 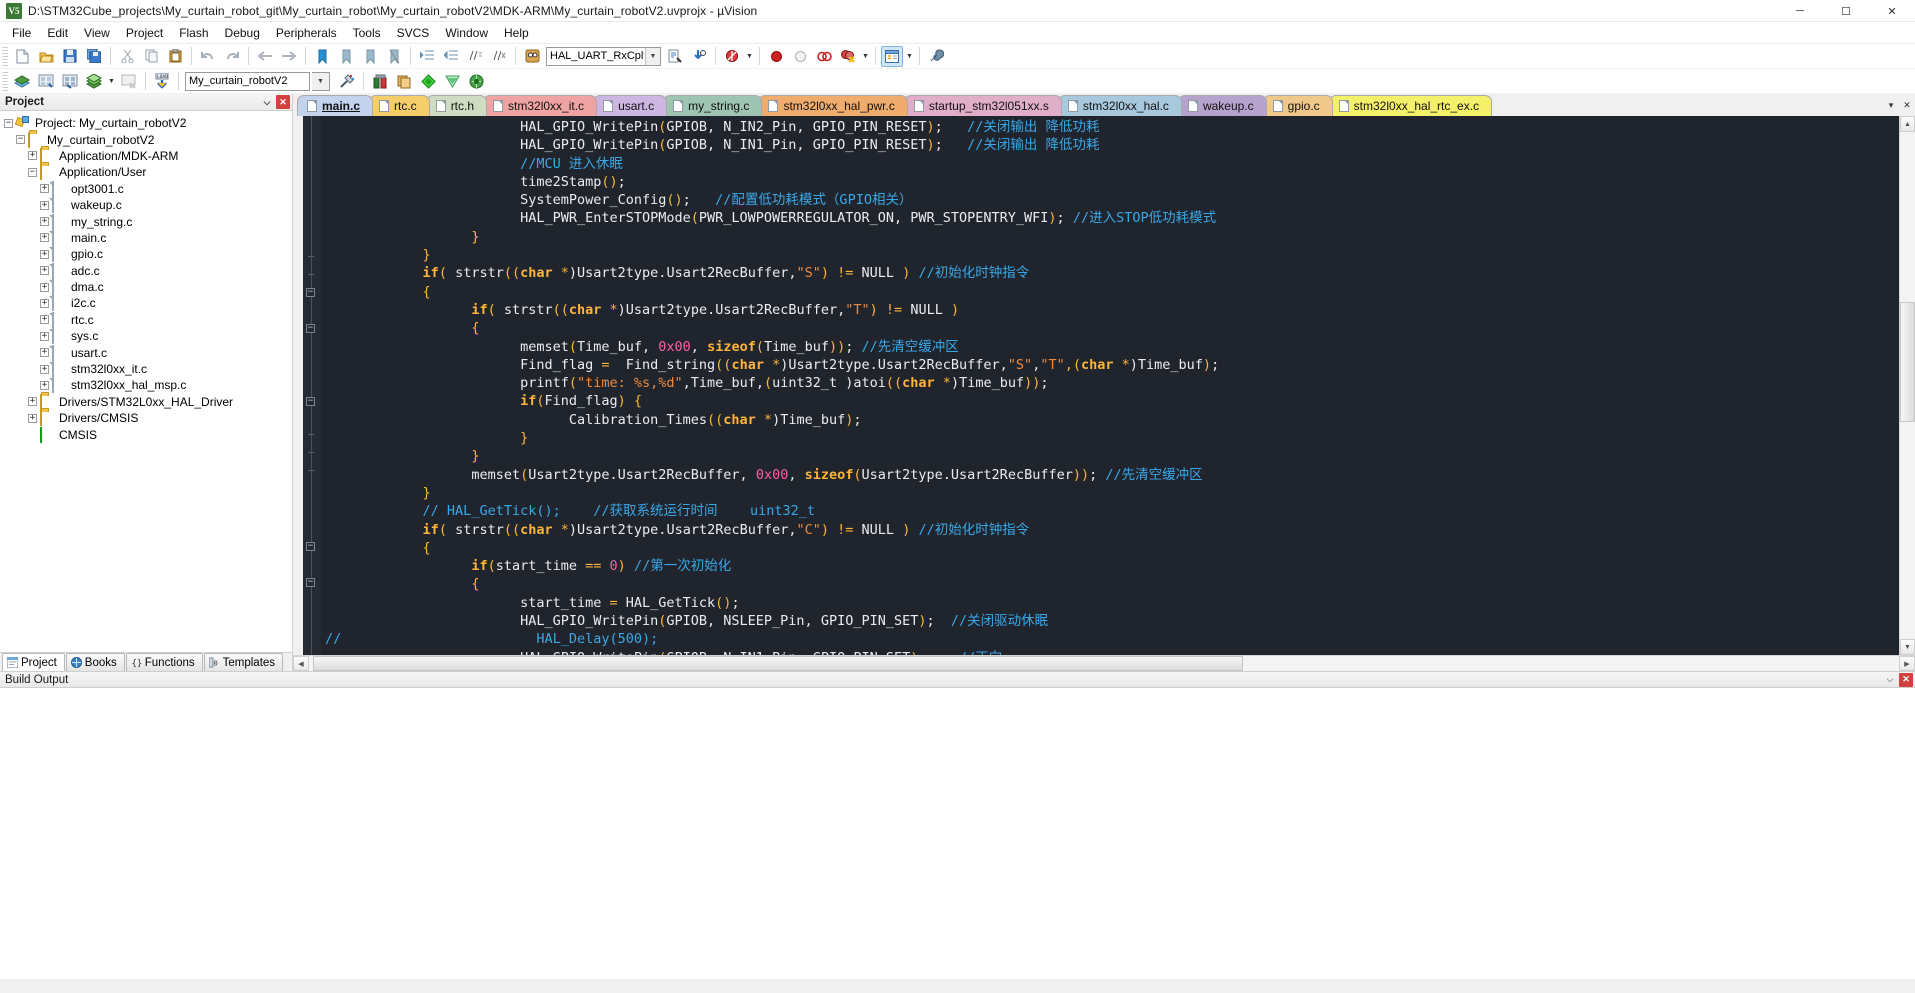 What do you see at coordinates (936, 56) in the screenshot?
I see `configure-icon` at bounding box center [936, 56].